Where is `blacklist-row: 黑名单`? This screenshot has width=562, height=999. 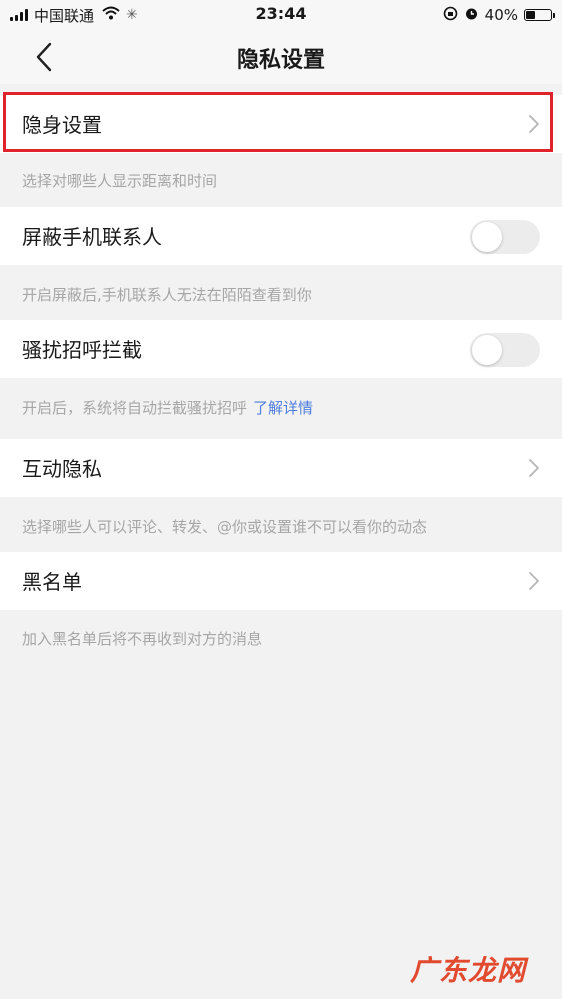 blacklist-row: 黑名单 is located at coordinates (281, 581).